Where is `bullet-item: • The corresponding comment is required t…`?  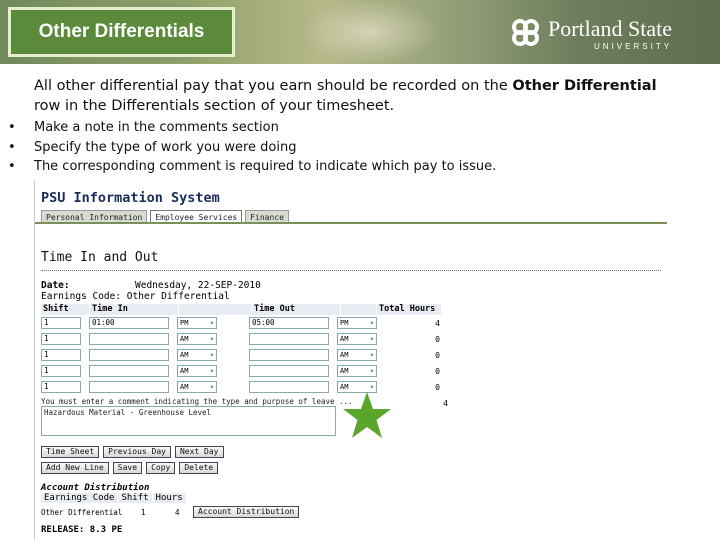
bullet-item: • The corresponding comment is required t… is located at coordinates (252, 166).